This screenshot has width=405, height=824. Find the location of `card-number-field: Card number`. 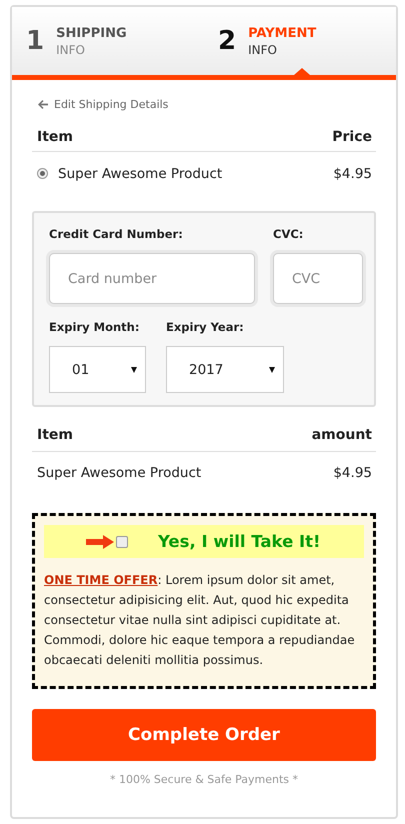

card-number-field: Card number is located at coordinates (152, 278).